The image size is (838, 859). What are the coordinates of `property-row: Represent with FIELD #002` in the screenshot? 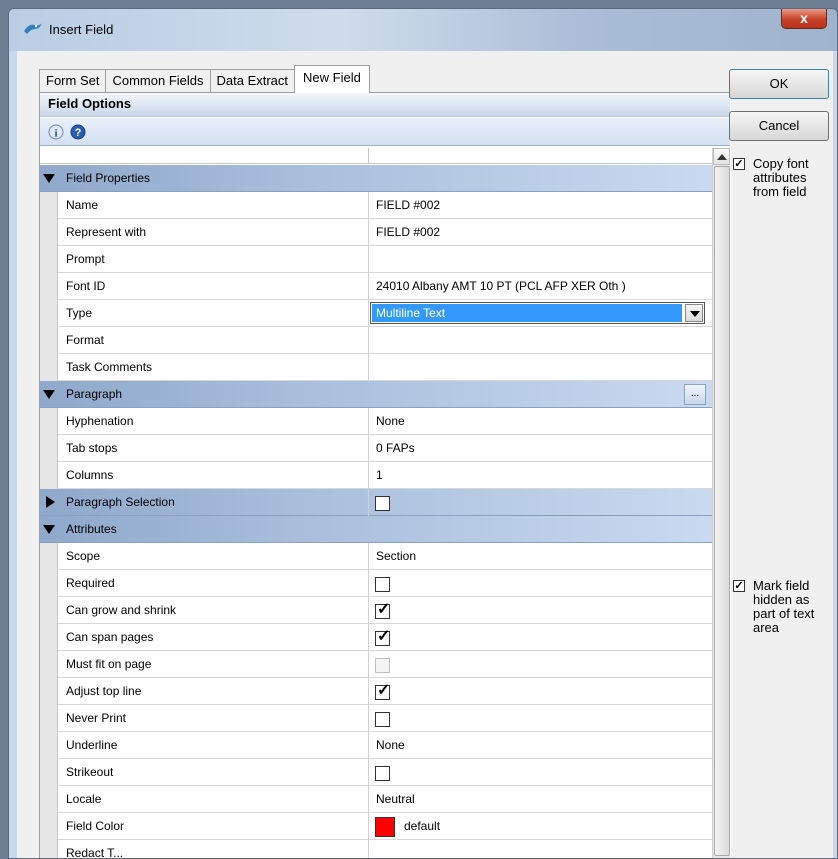 It's located at (376, 232).